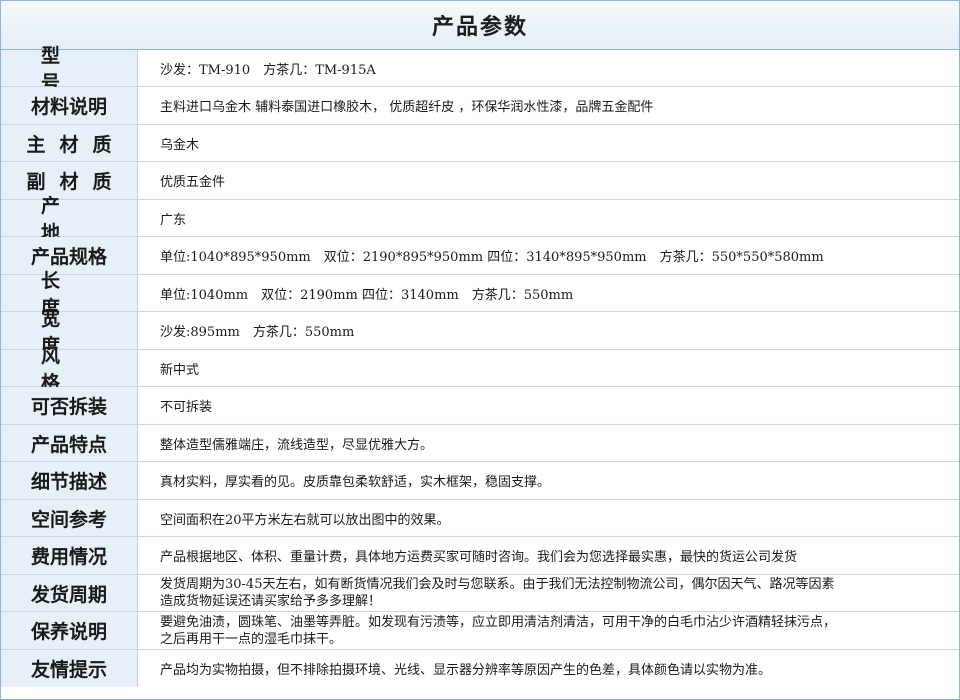 This screenshot has height=700, width=960. I want to click on label-main-material: 主材质, so click(69, 143).